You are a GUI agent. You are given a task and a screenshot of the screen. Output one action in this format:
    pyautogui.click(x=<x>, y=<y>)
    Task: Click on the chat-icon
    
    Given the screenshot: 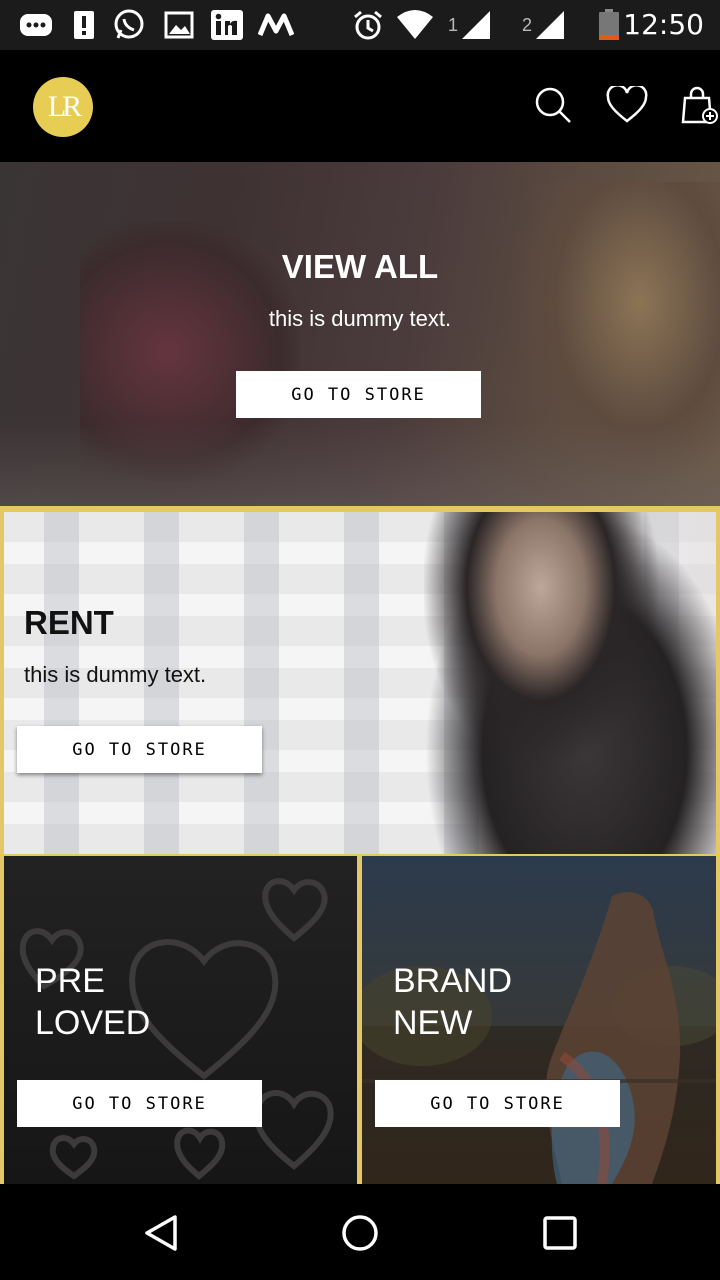 What is the action you would take?
    pyautogui.click(x=36, y=25)
    